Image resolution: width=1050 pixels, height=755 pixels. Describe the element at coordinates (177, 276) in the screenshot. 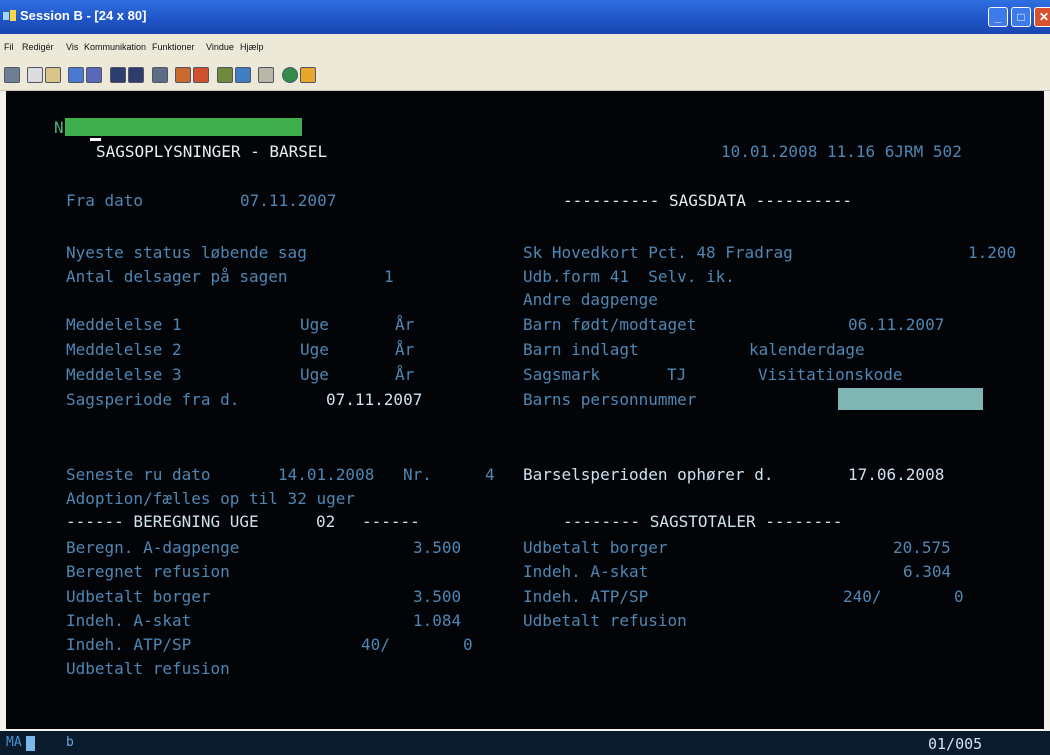

I see `antal-delsager-label: Antal delsager på sagen` at that location.